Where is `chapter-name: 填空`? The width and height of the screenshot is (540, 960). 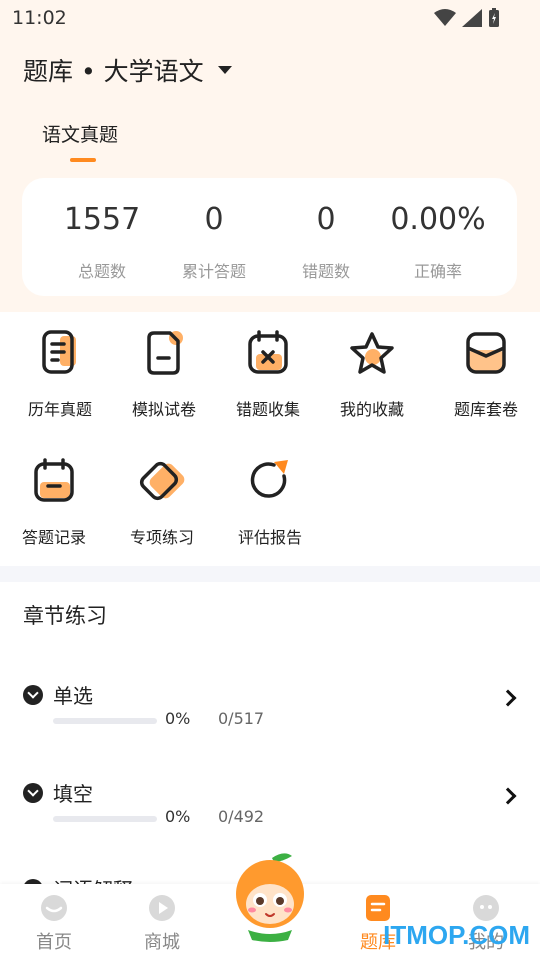 chapter-name: 填空 is located at coordinates (73, 794).